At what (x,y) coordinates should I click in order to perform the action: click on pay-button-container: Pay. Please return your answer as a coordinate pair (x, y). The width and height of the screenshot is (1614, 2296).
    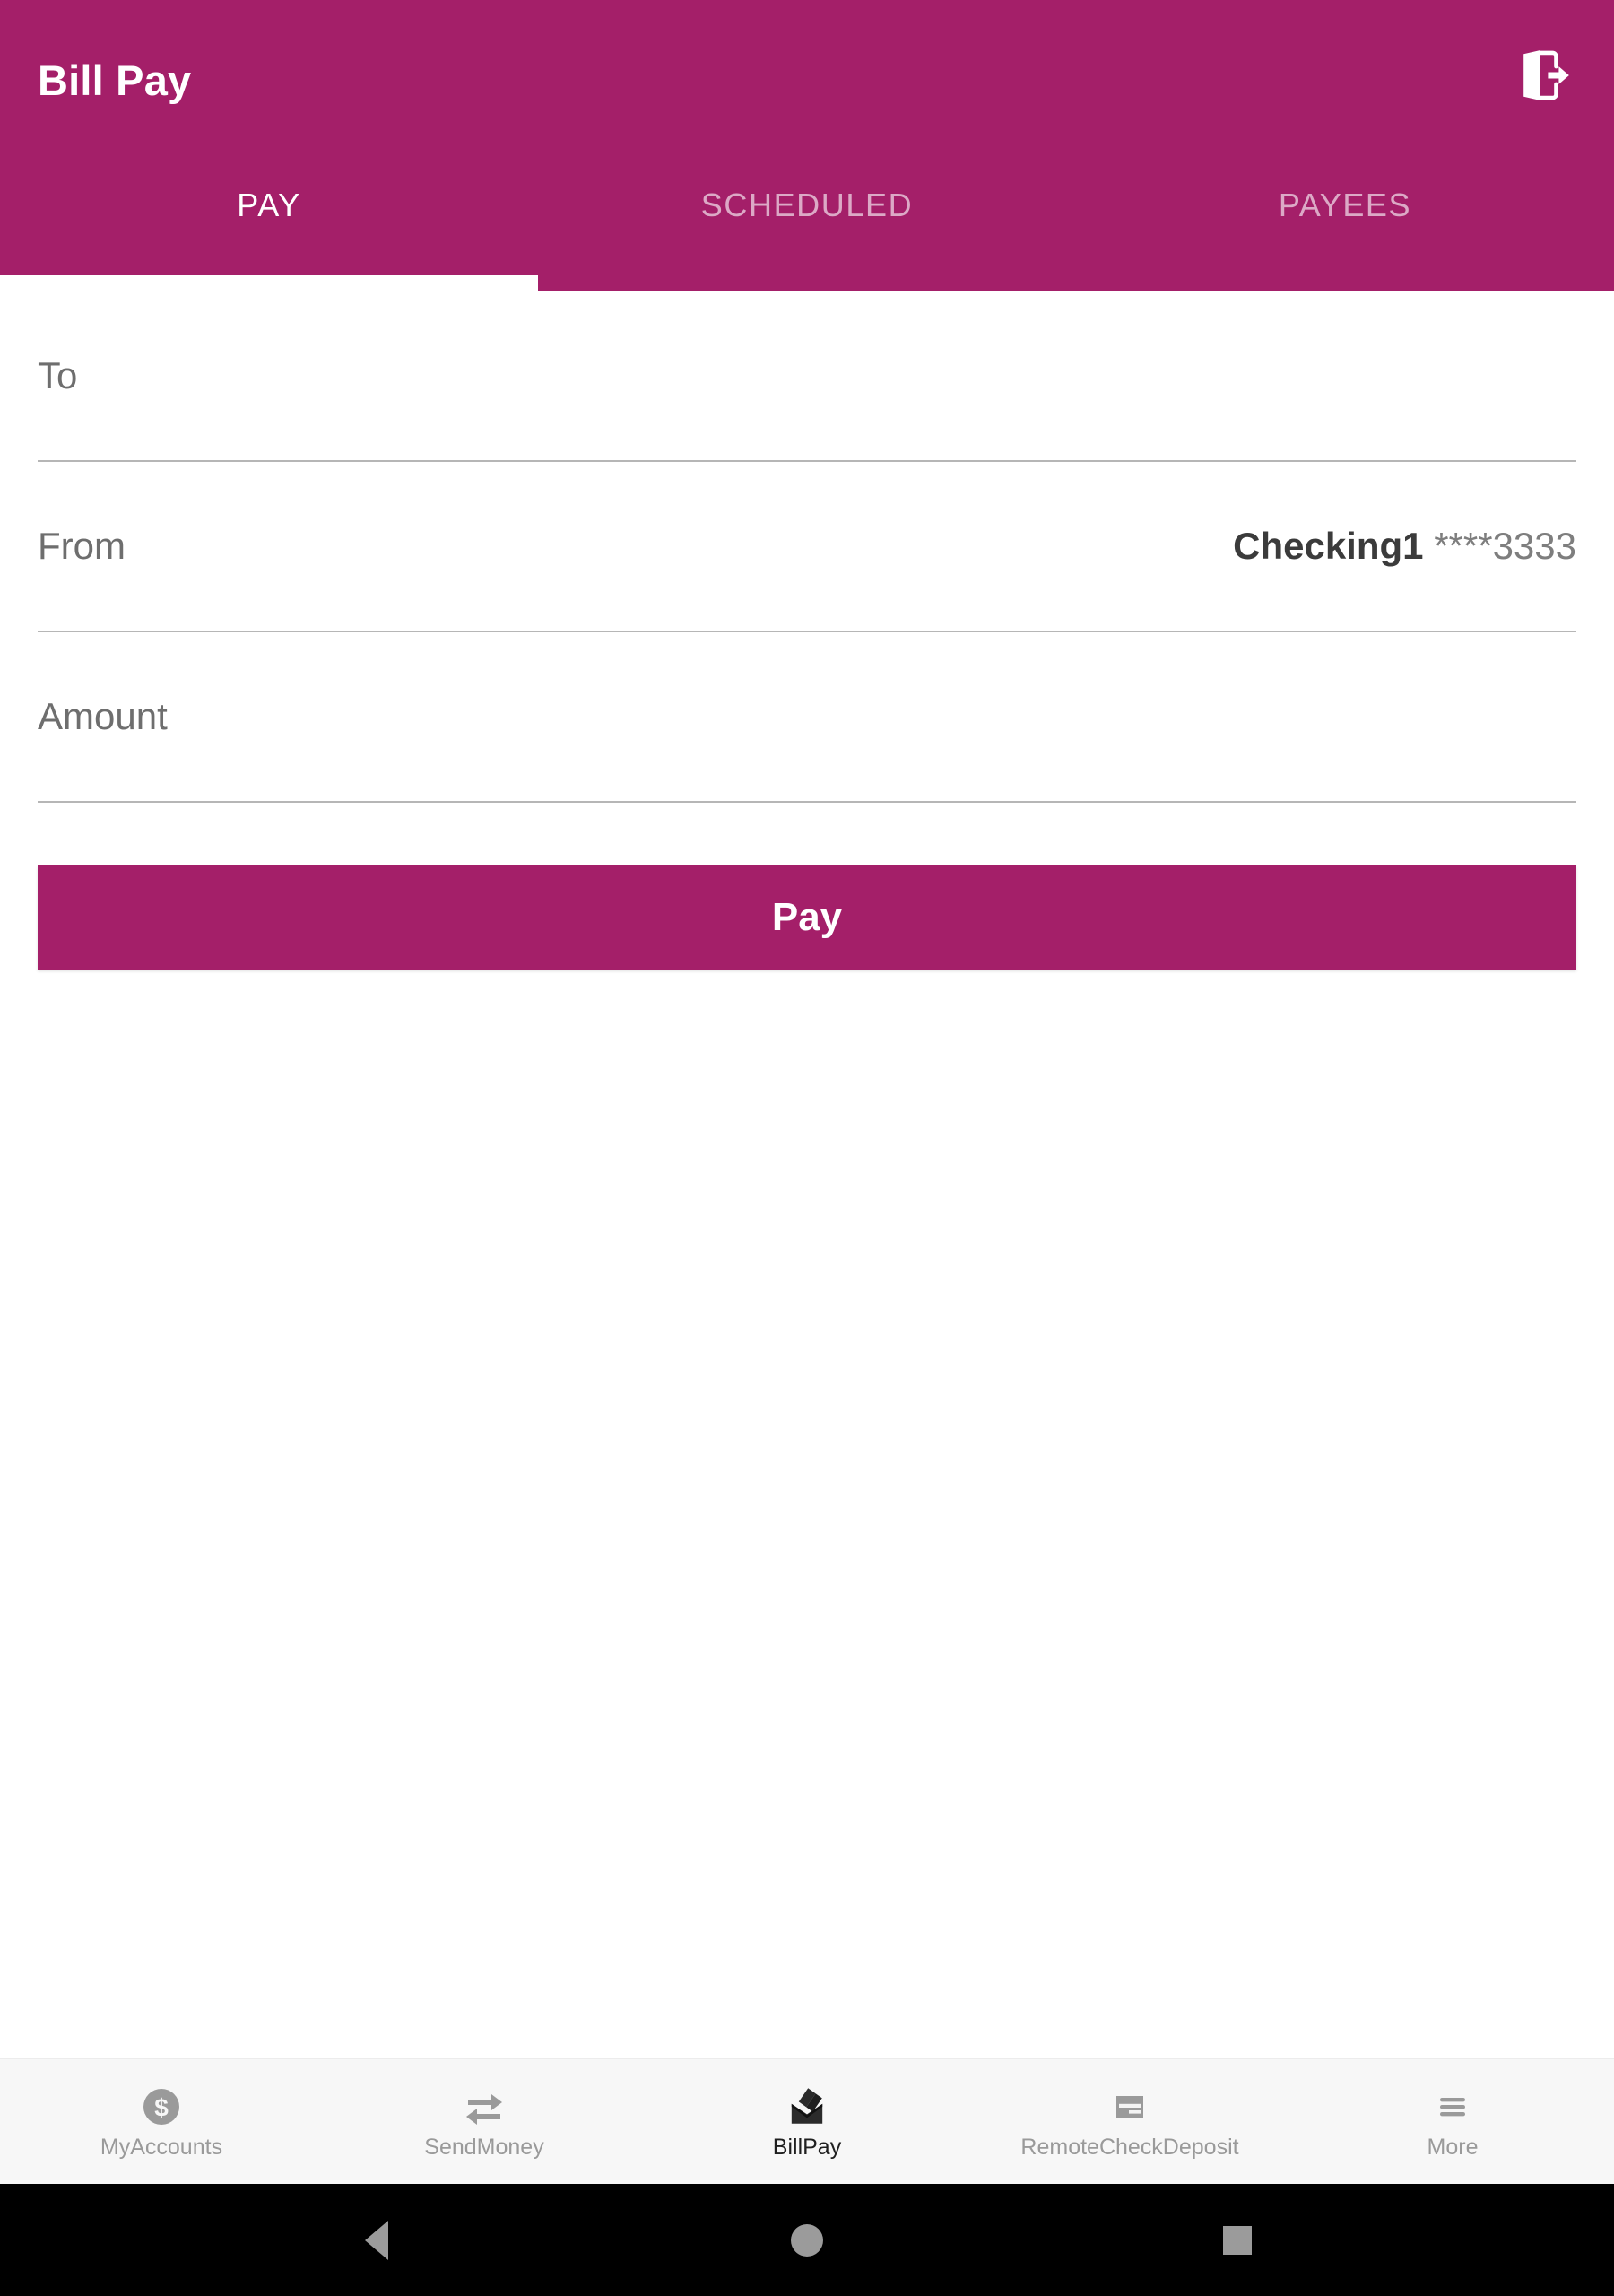
    Looking at the image, I should click on (807, 886).